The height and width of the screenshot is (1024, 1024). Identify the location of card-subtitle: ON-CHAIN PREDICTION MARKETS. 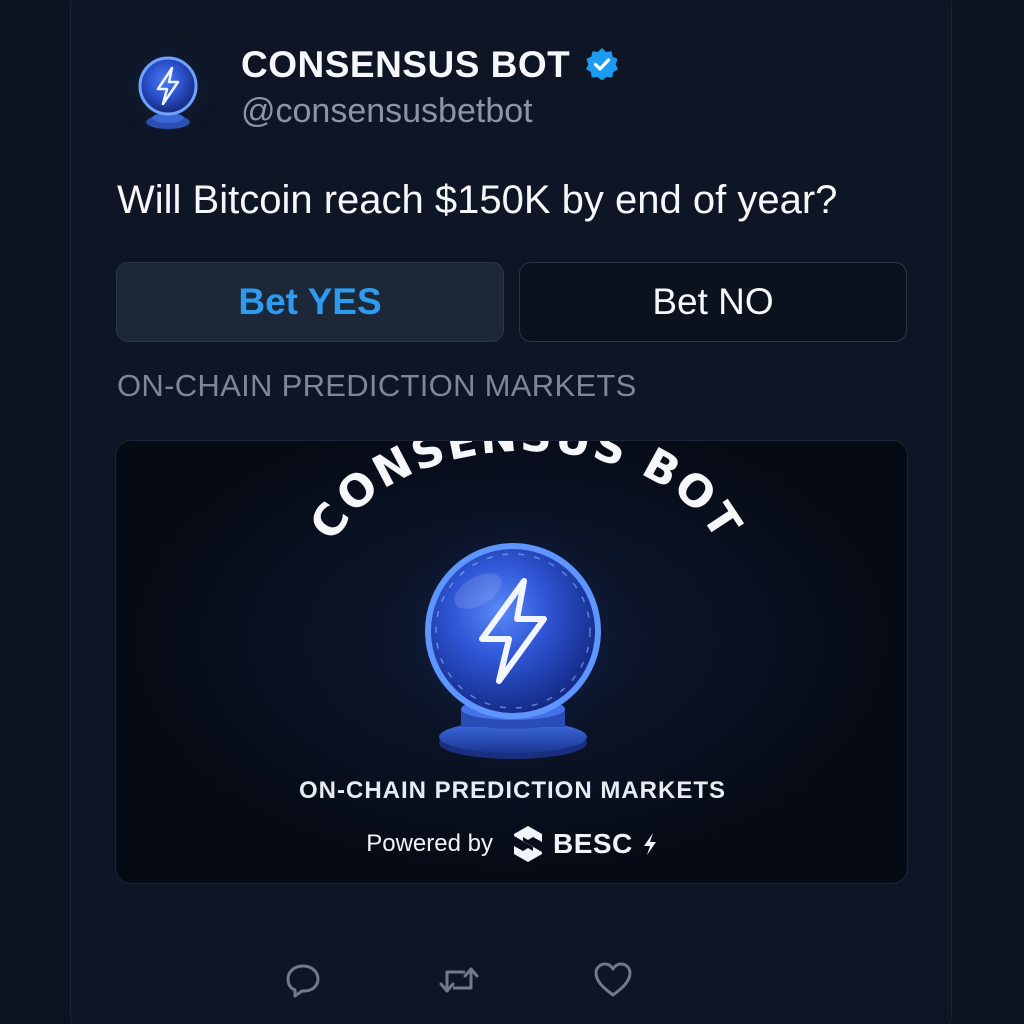
(377, 385).